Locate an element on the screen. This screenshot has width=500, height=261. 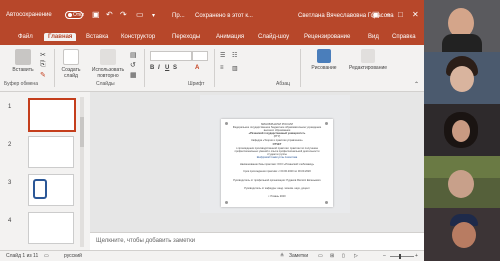
redo-icon: ↷ is located at coordinates (123, 14).